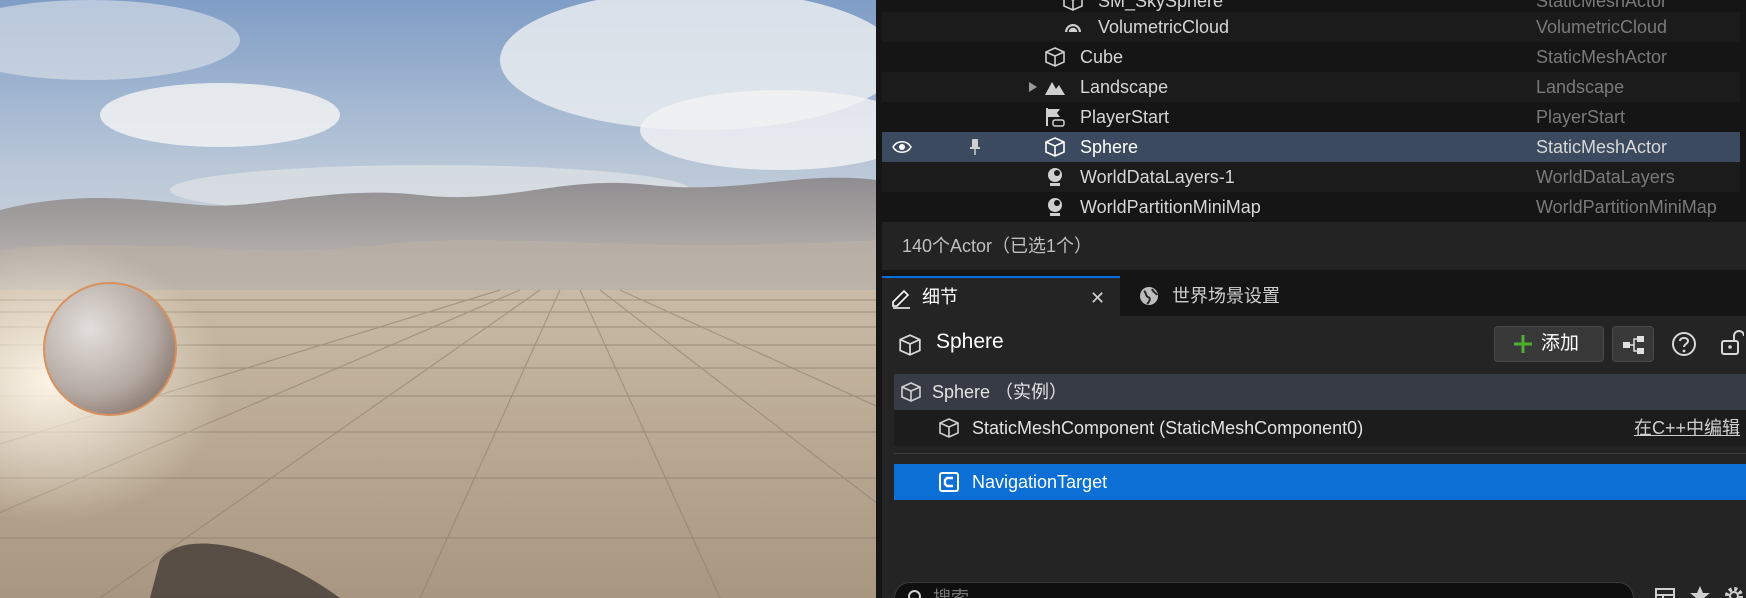  I want to click on star-icon, so click(1700, 591).